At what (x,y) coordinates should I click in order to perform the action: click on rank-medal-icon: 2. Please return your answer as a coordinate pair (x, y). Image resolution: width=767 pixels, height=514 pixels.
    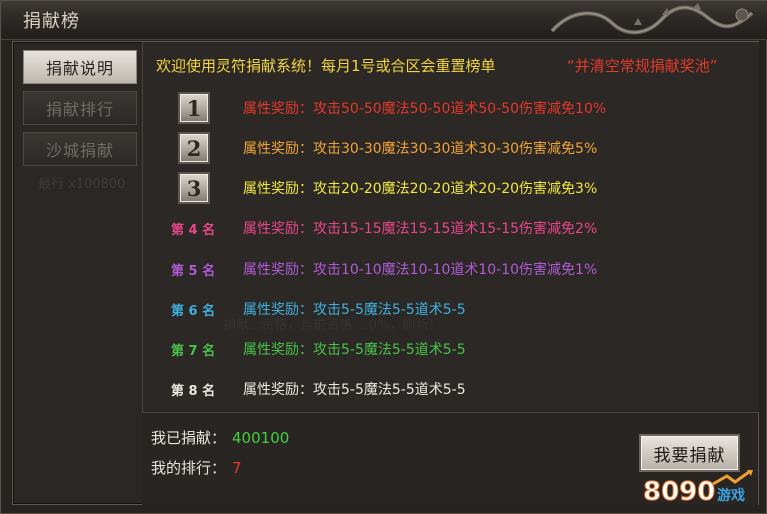
    Looking at the image, I should click on (194, 148).